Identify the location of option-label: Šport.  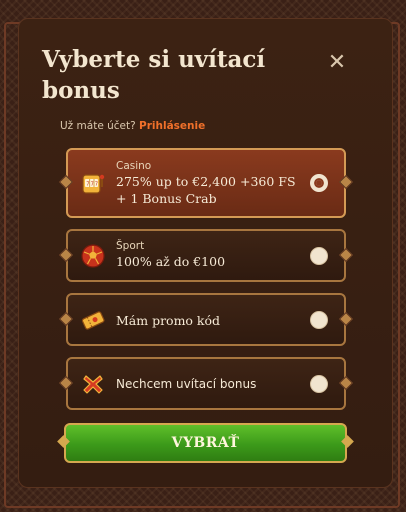
(130, 246).